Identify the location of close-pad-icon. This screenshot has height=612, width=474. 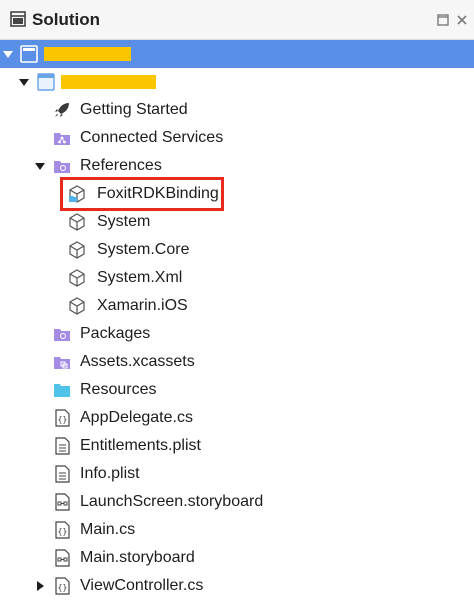
(462, 20).